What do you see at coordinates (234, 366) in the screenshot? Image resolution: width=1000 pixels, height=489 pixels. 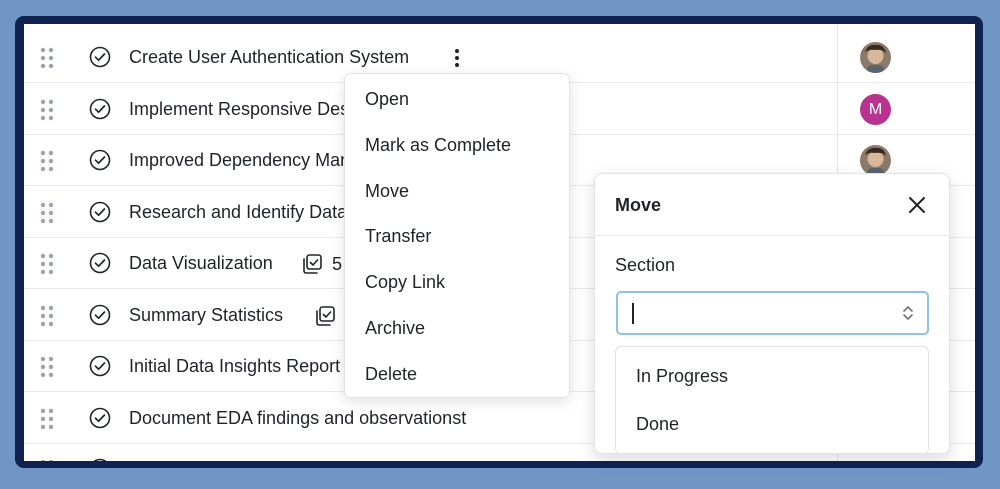 I see `task-title: Initial Data Insights Report` at bounding box center [234, 366].